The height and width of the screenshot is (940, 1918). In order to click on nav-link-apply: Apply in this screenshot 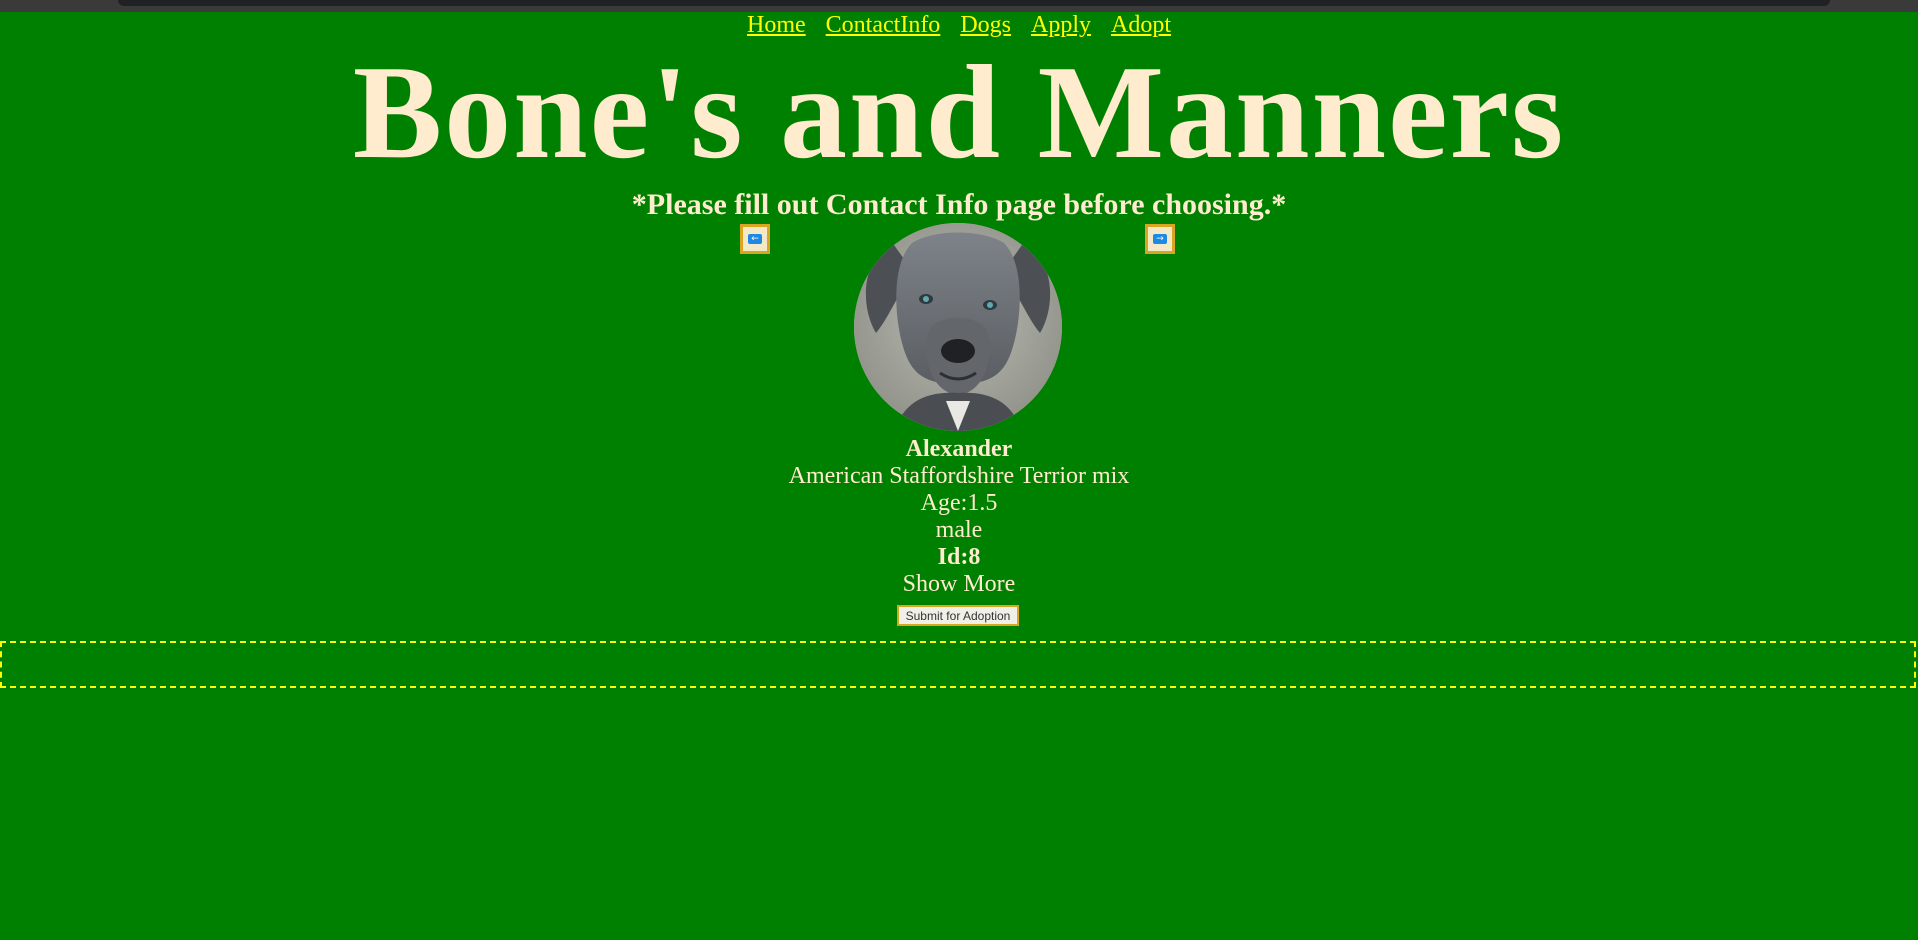, I will do `click(1061, 25)`.